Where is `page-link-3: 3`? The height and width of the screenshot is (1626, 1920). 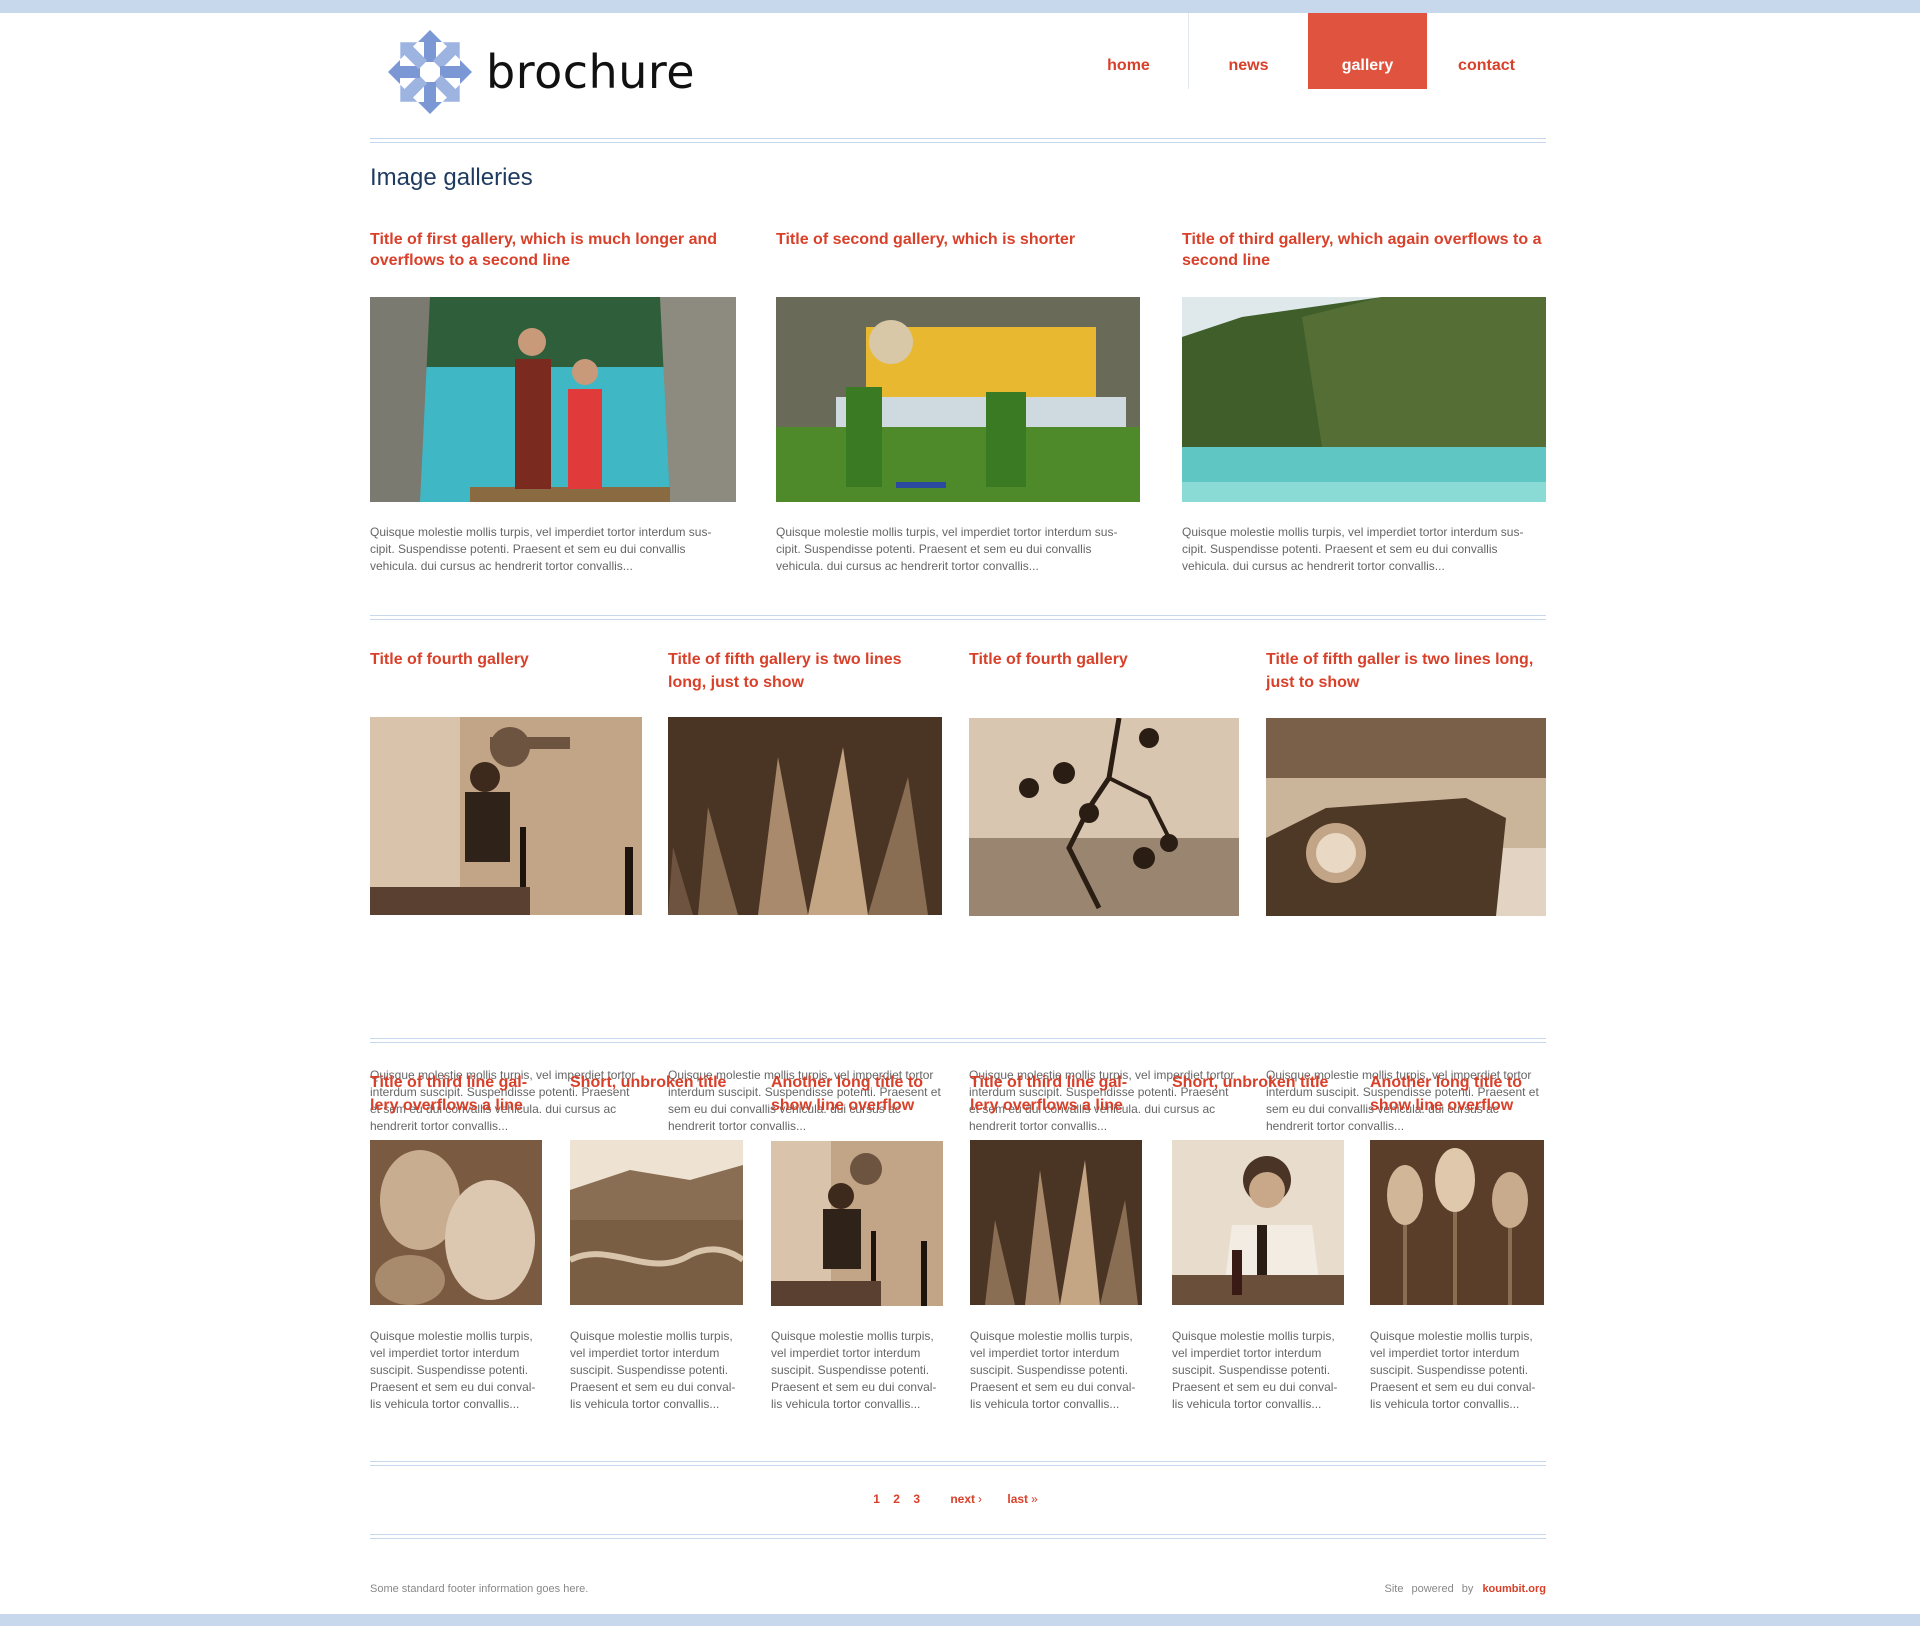 page-link-3: 3 is located at coordinates (916, 1499).